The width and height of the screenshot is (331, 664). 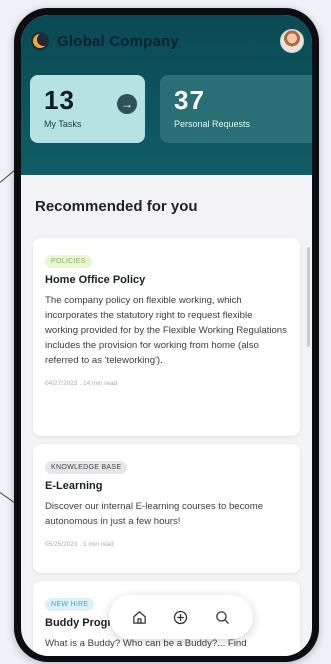 What do you see at coordinates (79, 544) in the screenshot?
I see `card-meta: 05/25/2023 . 1 min read` at bounding box center [79, 544].